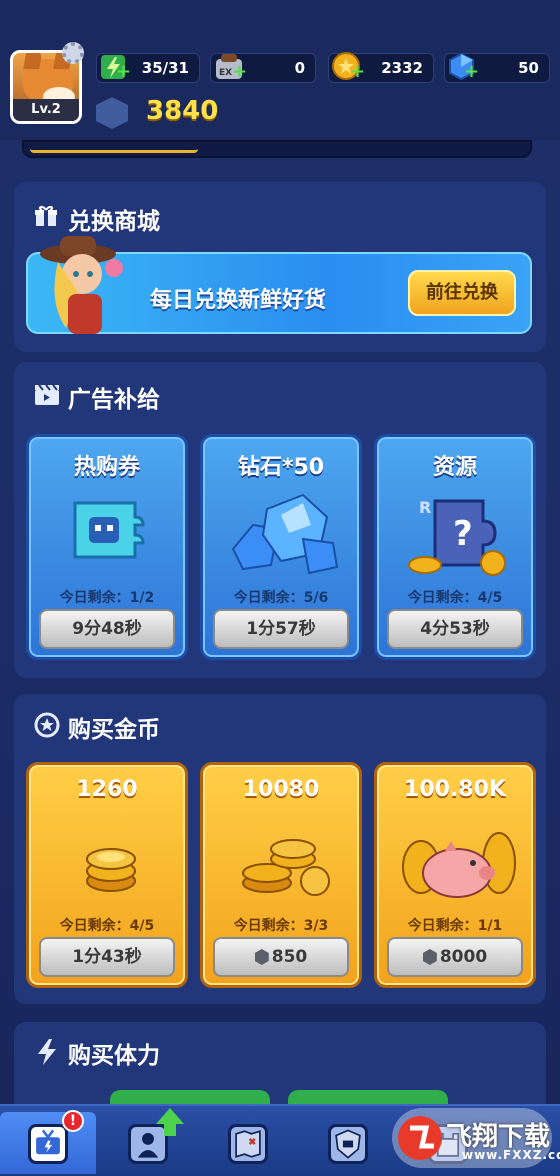 Image resolution: width=560 pixels, height=1176 pixels. Describe the element at coordinates (106, 467) in the screenshot. I see `ad-card-title: 热购券` at that location.